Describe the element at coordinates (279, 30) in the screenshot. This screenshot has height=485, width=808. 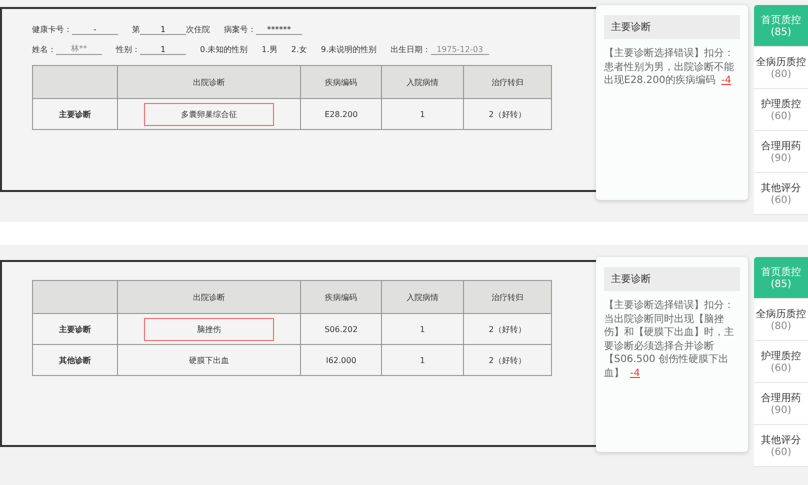
I see `input-field: ******` at that location.